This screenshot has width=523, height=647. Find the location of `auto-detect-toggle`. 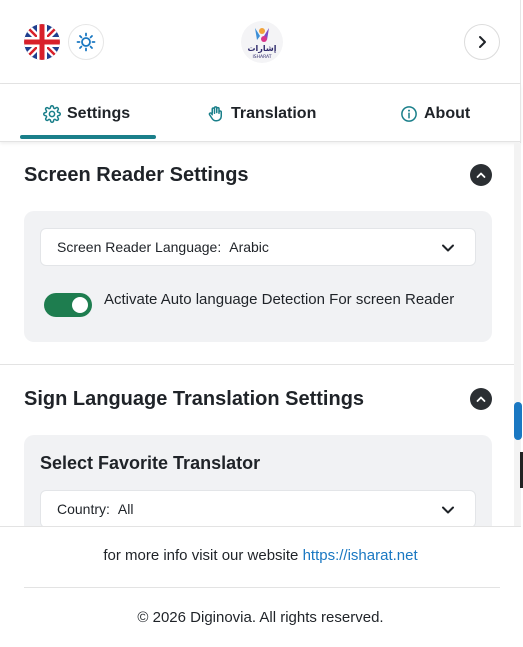

auto-detect-toggle is located at coordinates (68, 305).